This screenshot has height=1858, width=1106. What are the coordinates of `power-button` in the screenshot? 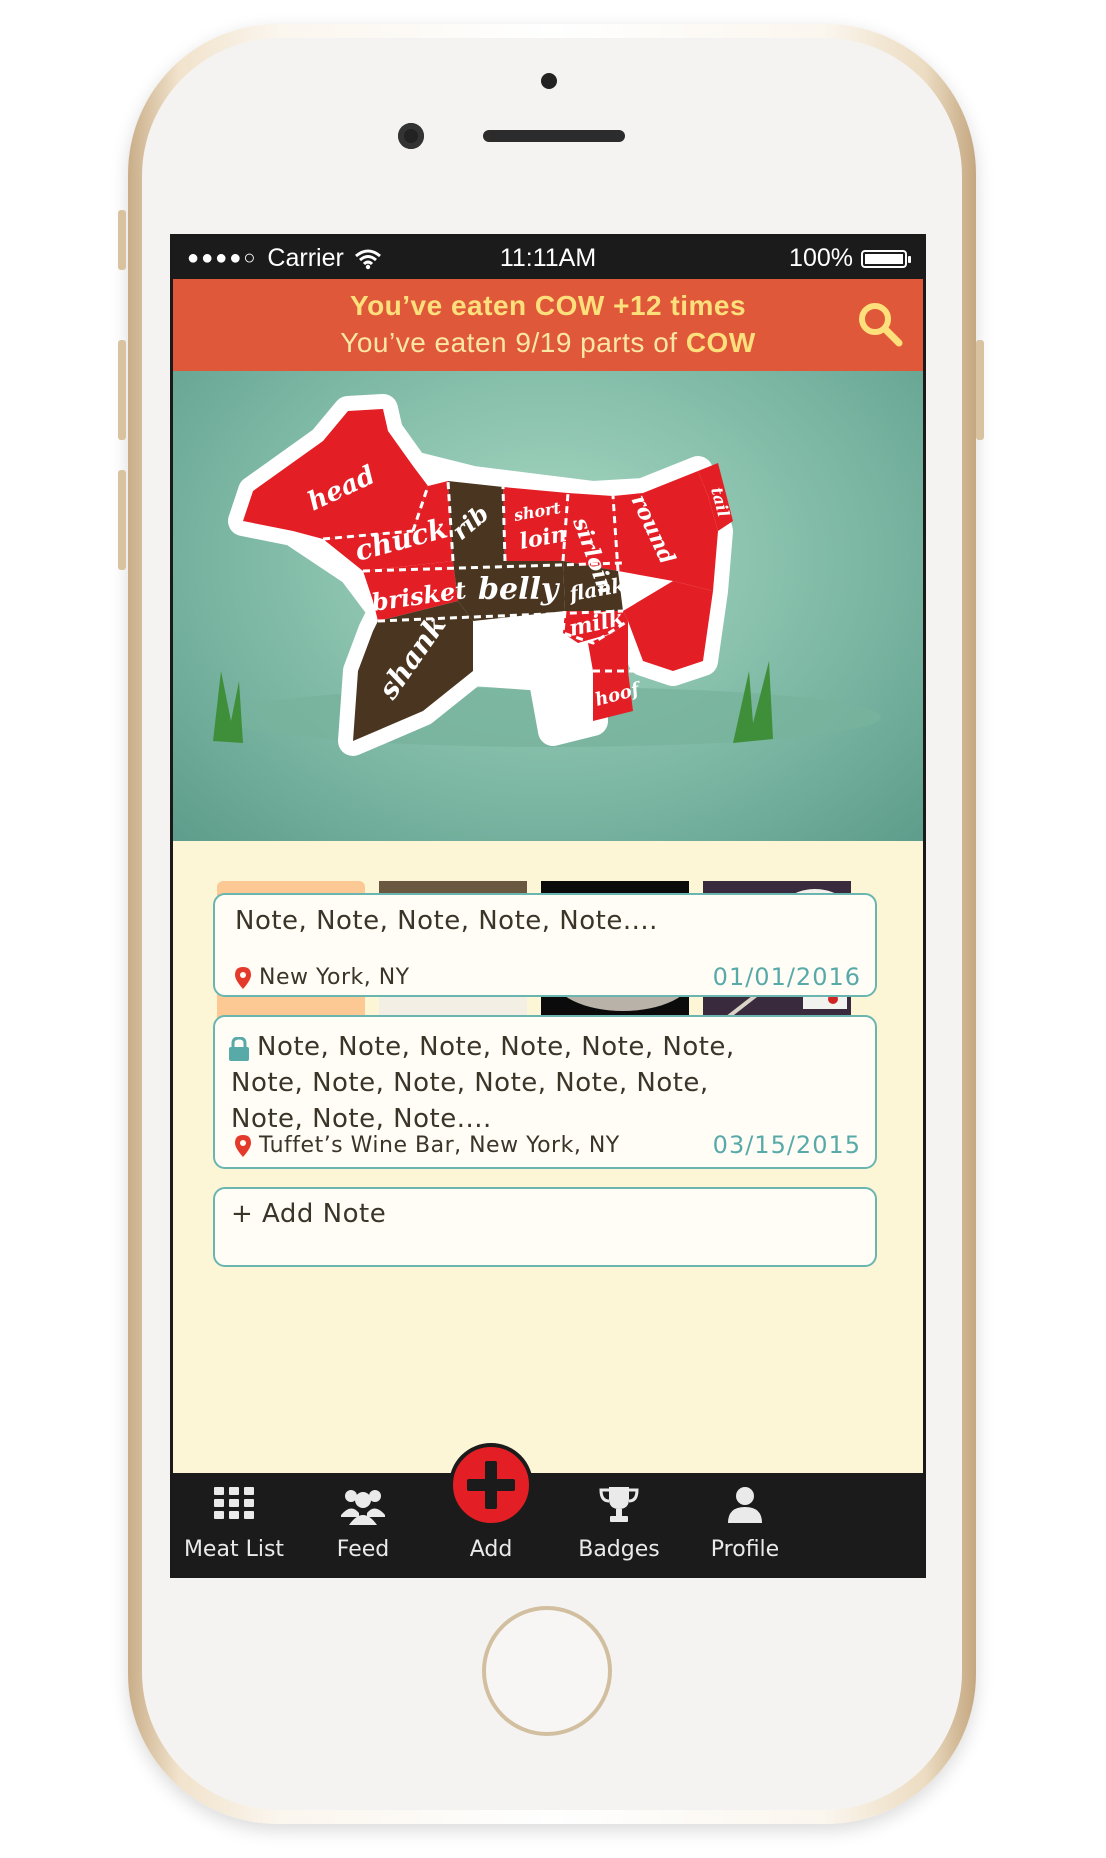 It's located at (980, 390).